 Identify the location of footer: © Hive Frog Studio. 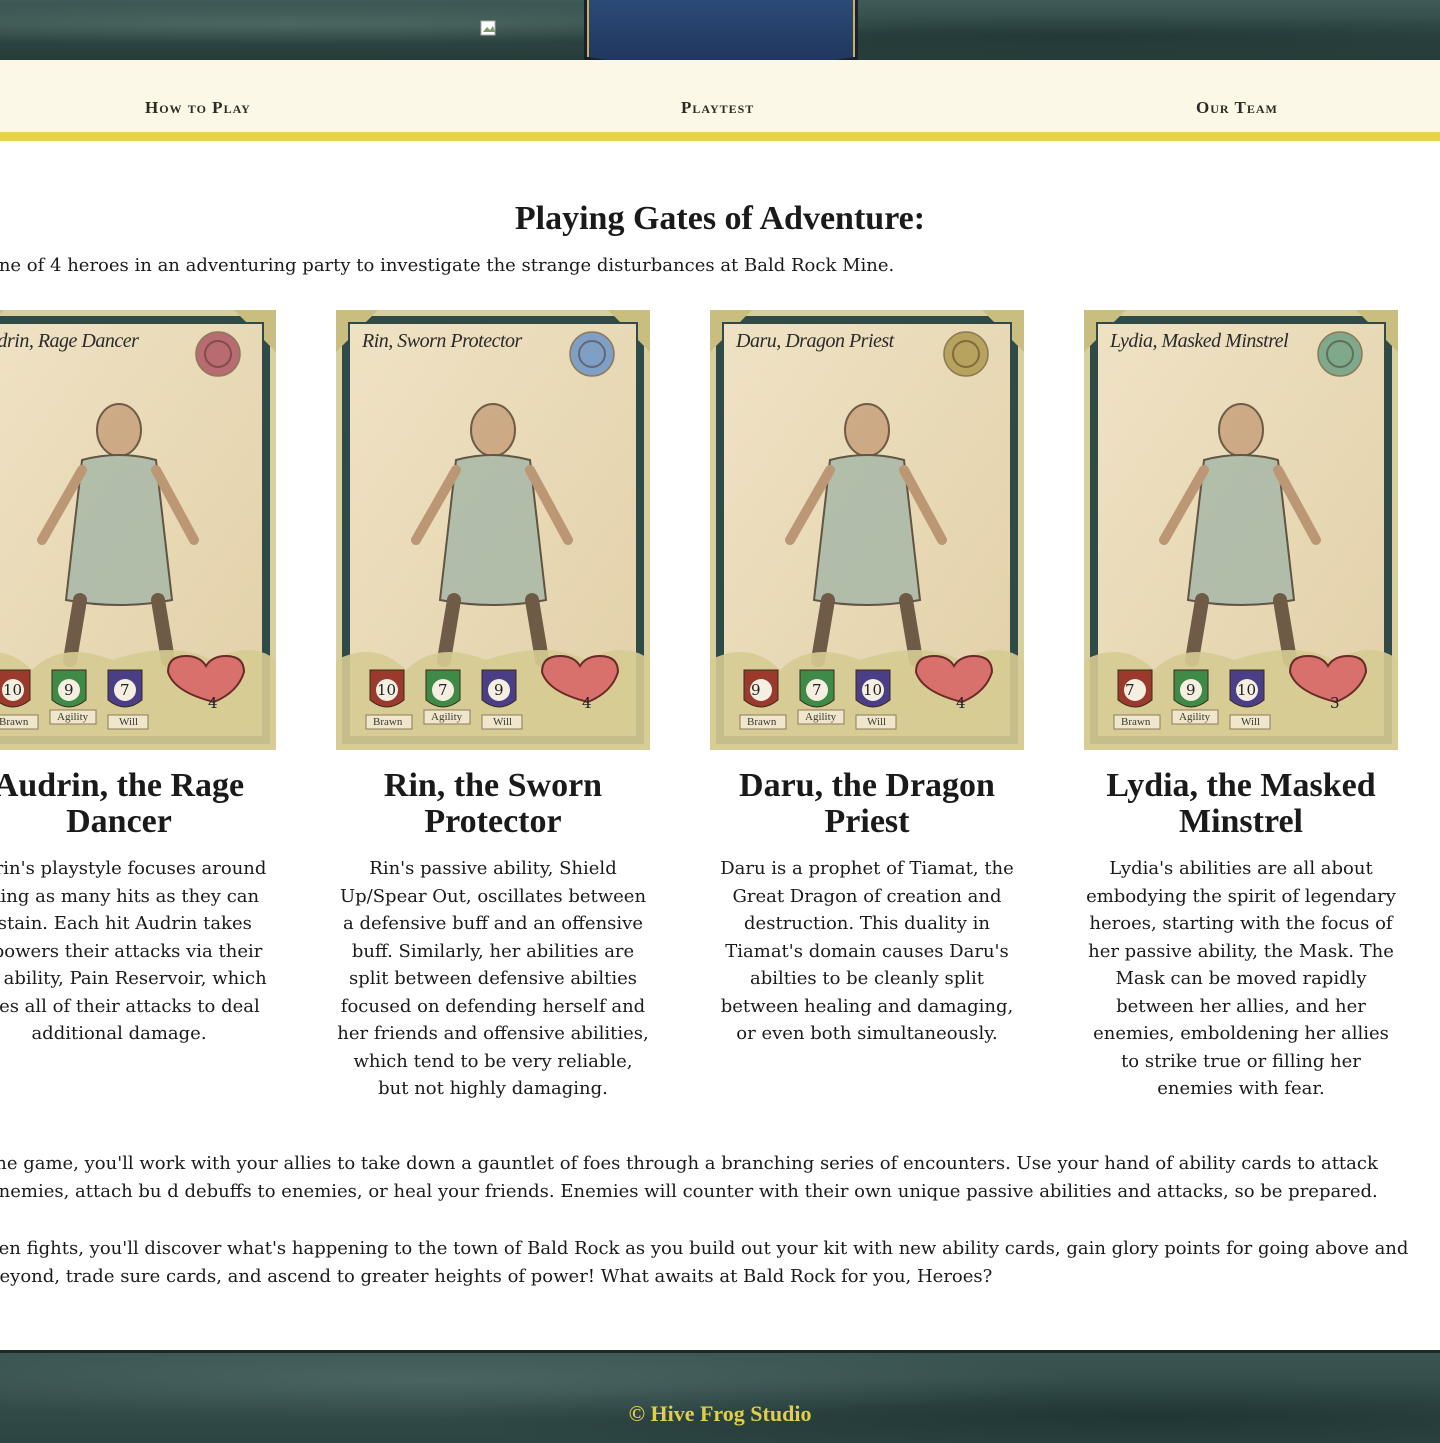
(720, 1396).